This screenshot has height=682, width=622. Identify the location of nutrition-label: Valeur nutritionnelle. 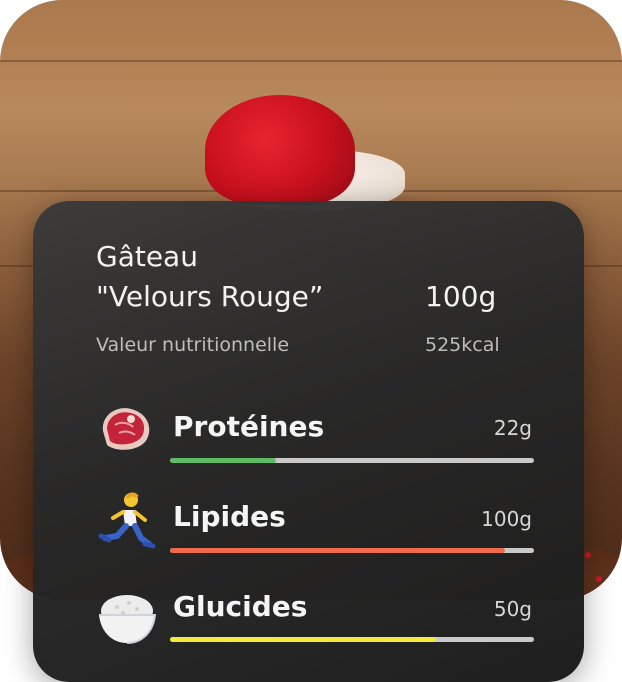
(193, 345).